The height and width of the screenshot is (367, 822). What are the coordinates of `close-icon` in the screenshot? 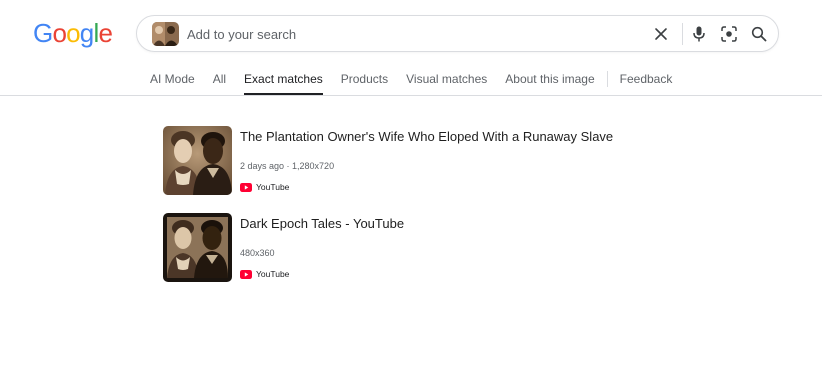 It's located at (661, 34).